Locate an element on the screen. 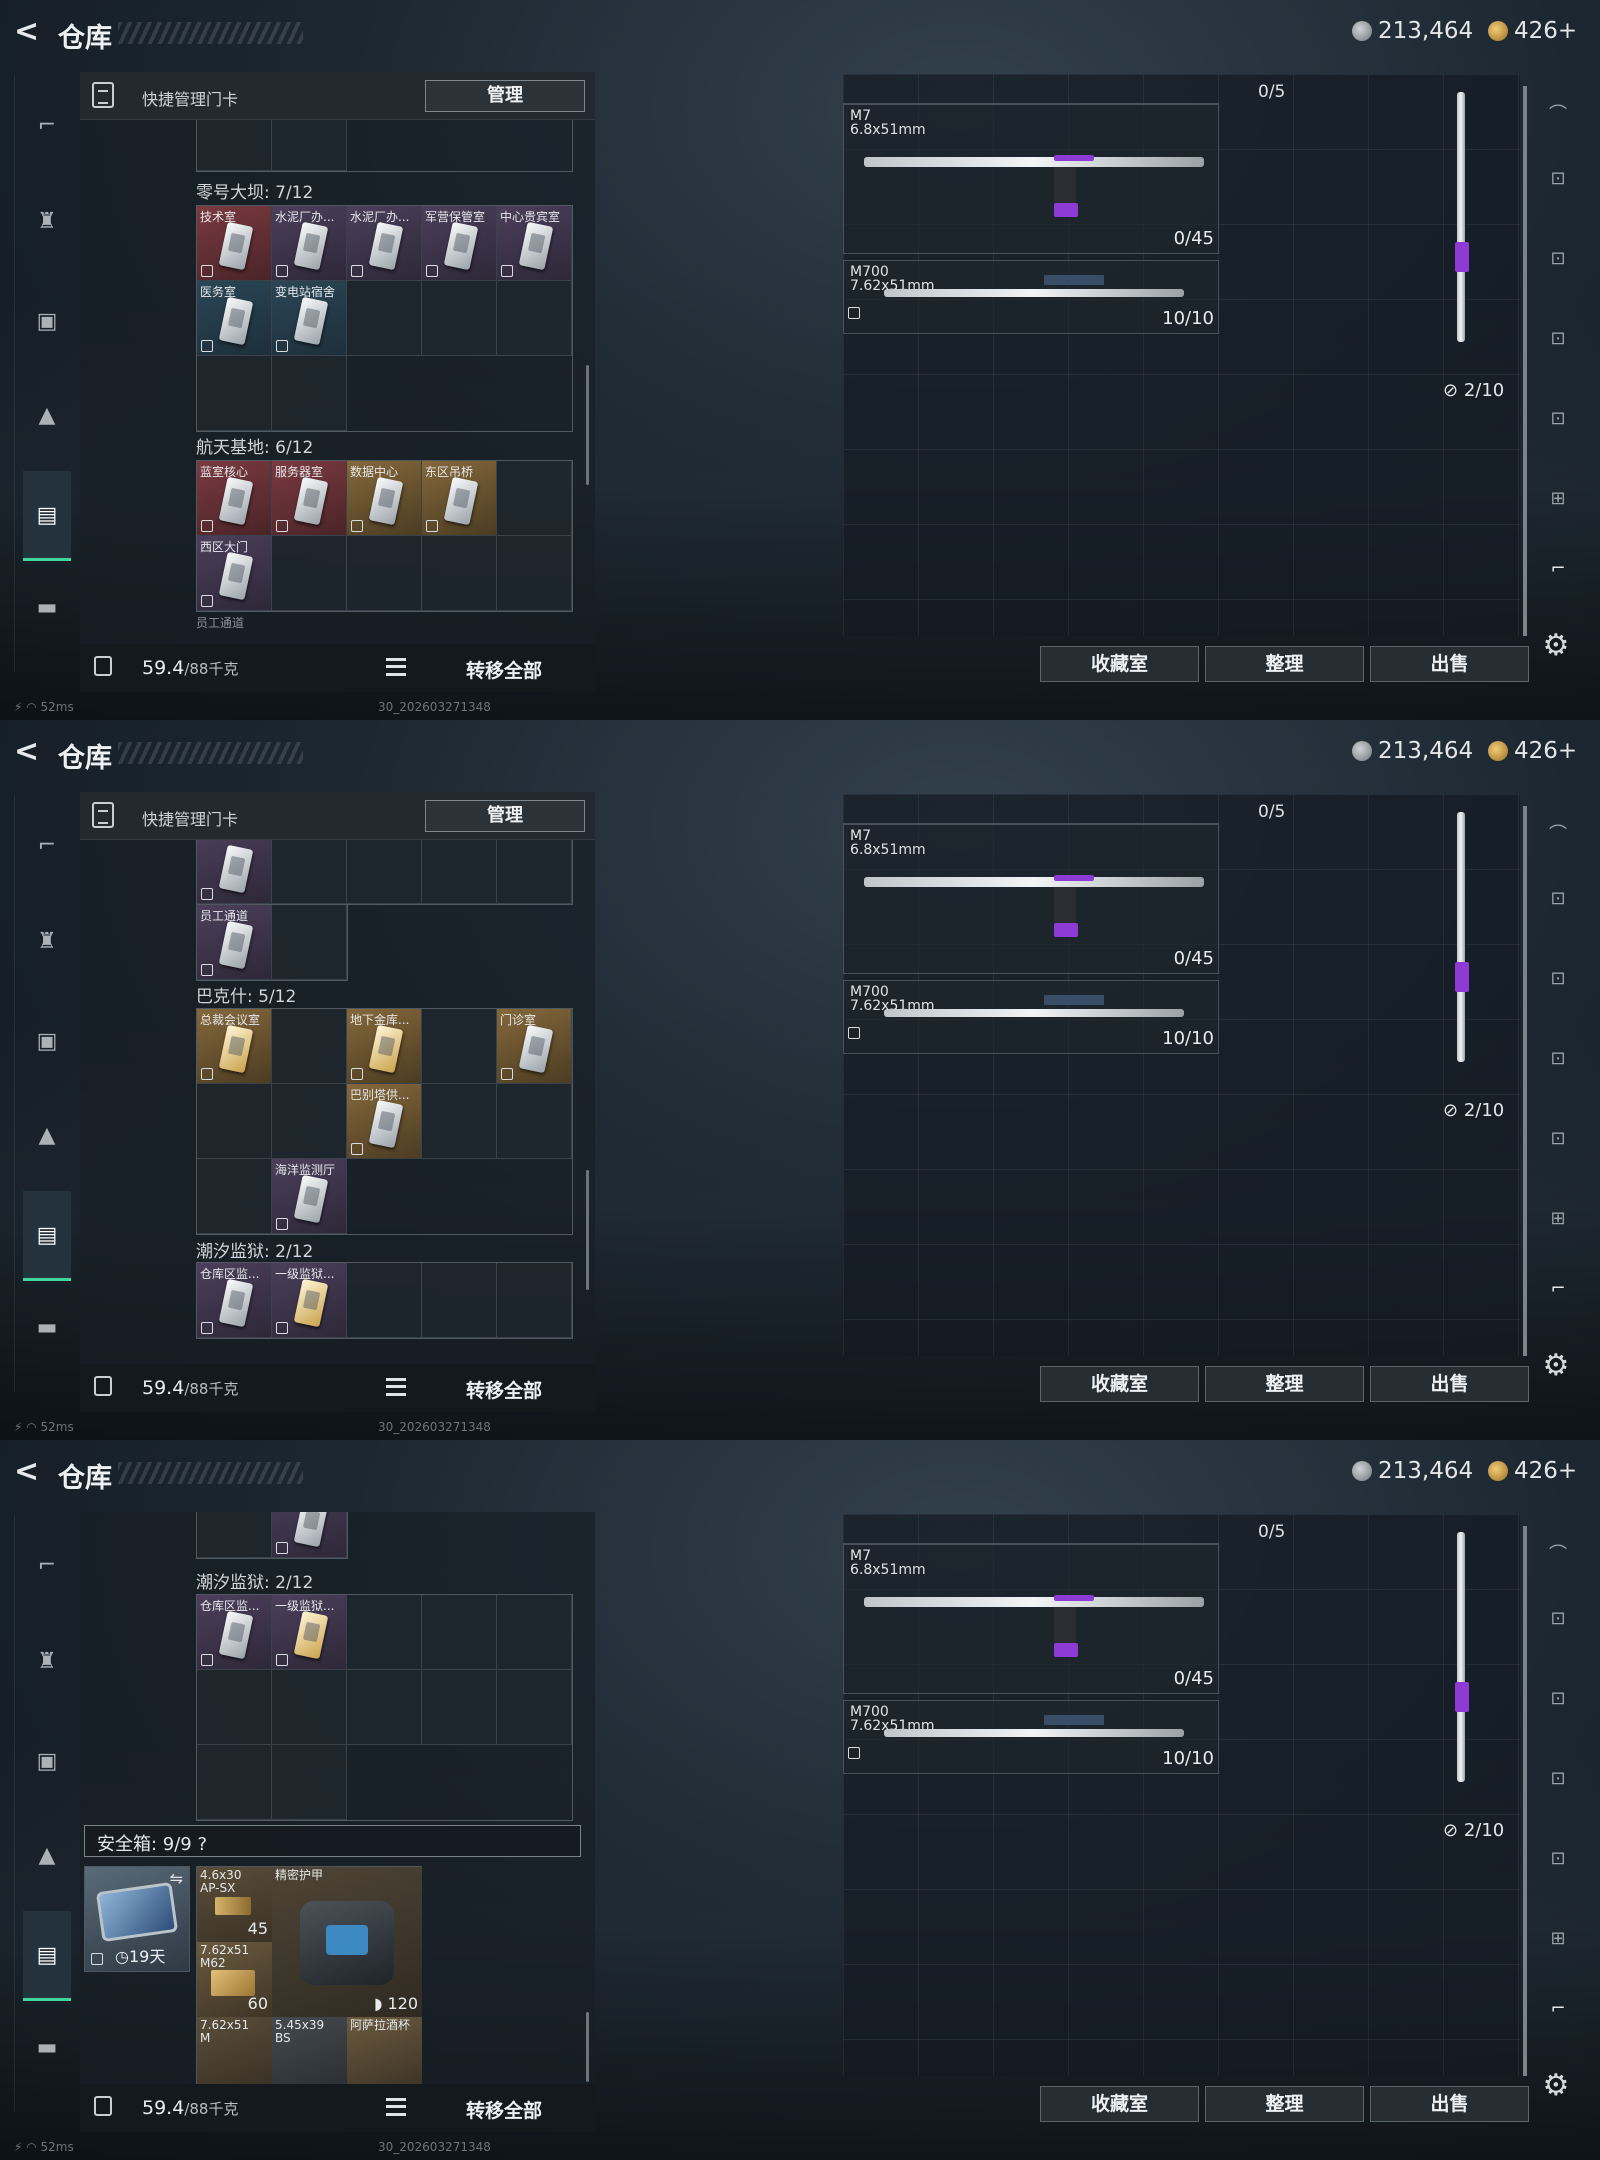 The height and width of the screenshot is (2160, 1600). armor-item: 精密护甲 ◗ 120 is located at coordinates (347, 1942).